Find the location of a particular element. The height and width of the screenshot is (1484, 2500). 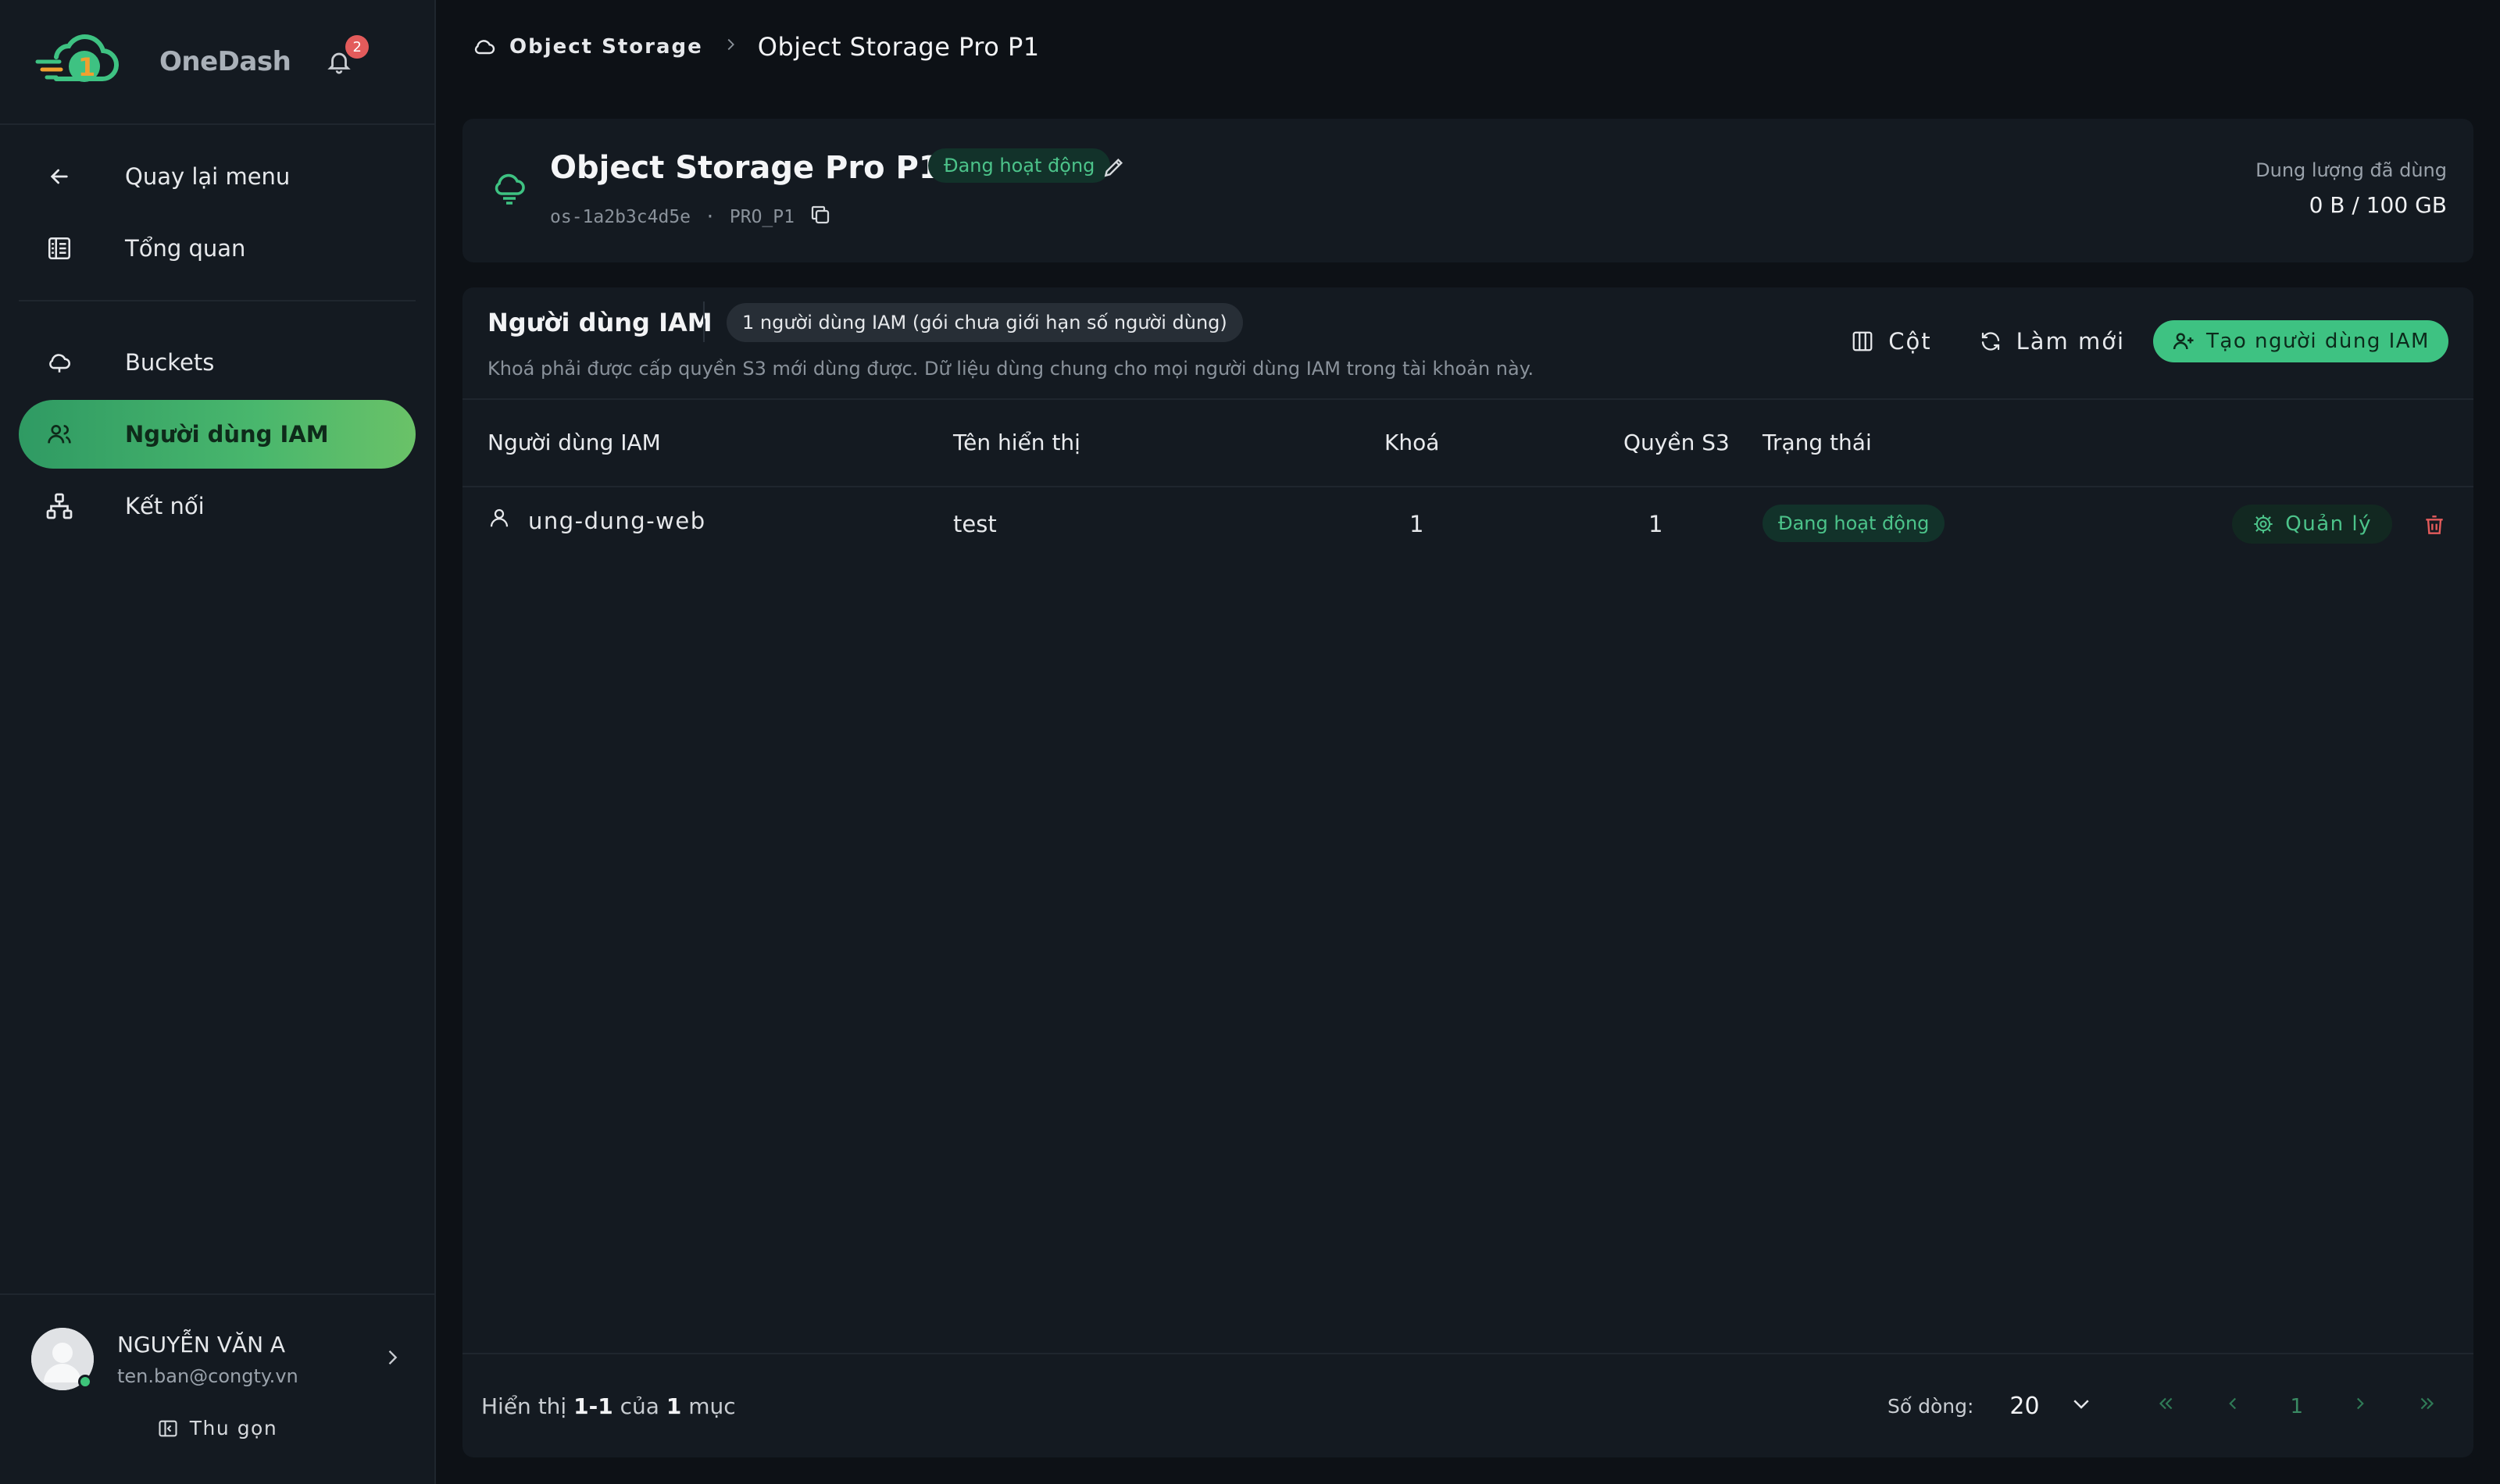

users-icon is located at coordinates (58, 434).